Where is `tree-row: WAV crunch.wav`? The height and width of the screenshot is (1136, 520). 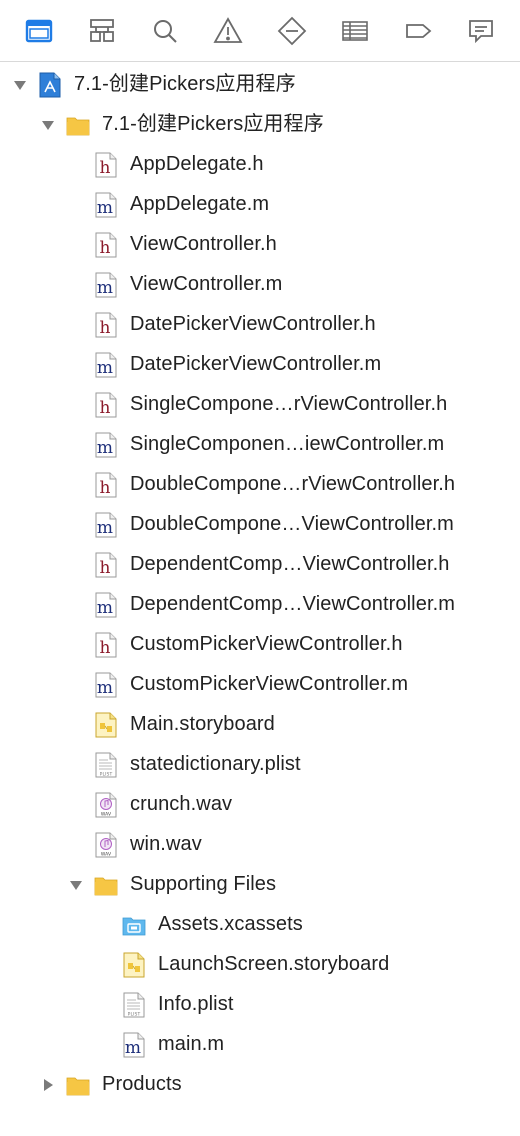
tree-row: WAV crunch.wav is located at coordinates (260, 804).